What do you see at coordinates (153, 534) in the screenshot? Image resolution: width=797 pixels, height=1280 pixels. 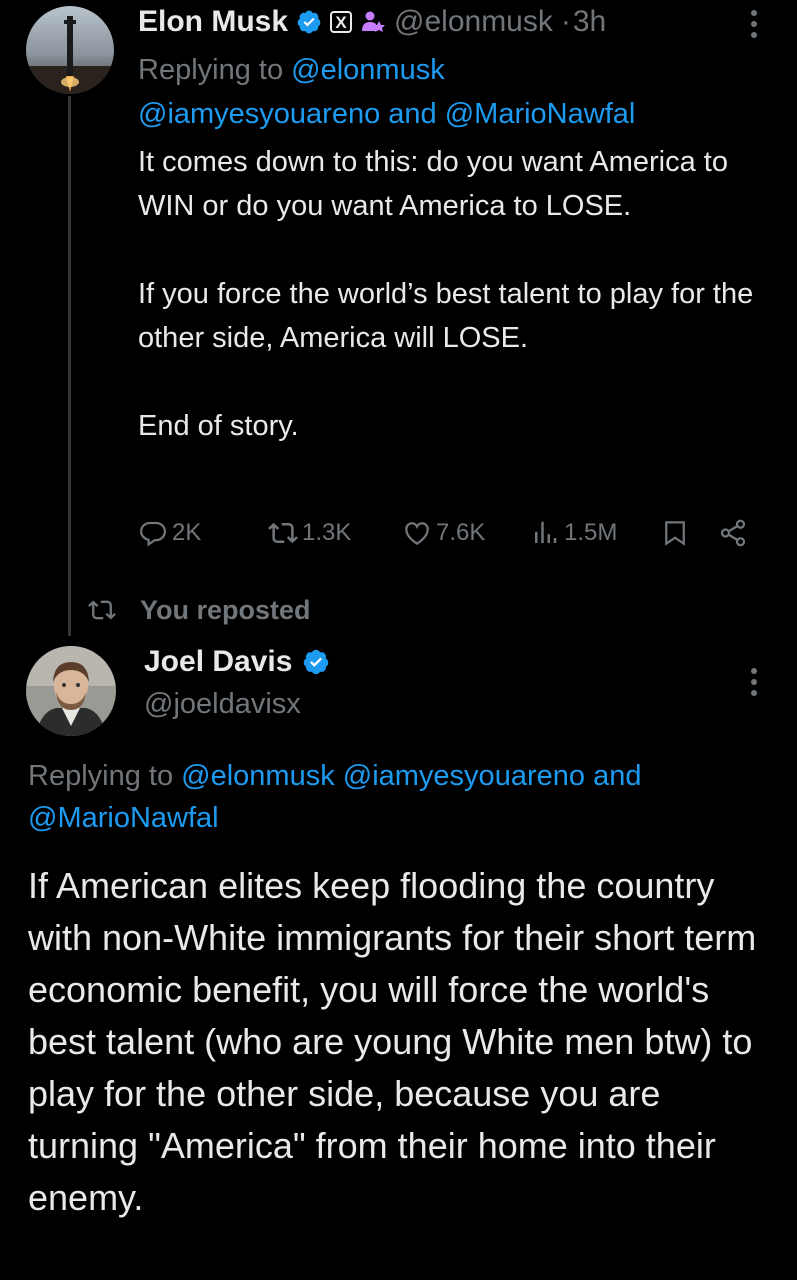 I see `reply-icon` at bounding box center [153, 534].